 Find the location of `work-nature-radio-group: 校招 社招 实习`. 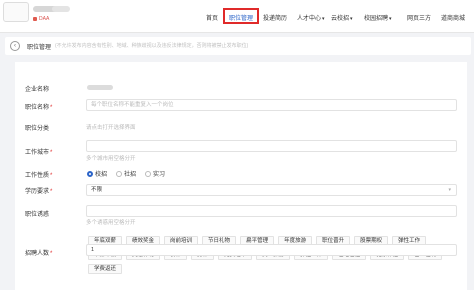

work-nature-radio-group: 校招 社招 实习 is located at coordinates (126, 173).